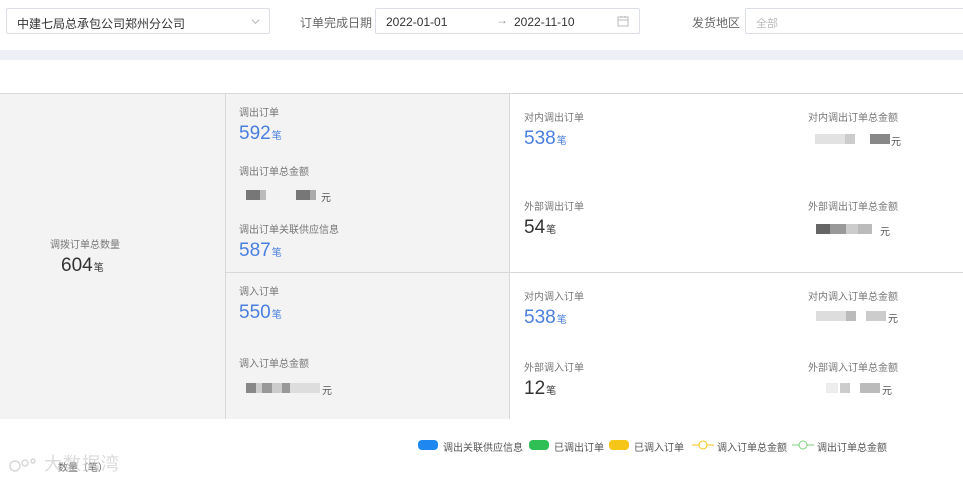  Describe the element at coordinates (853, 118) in the screenshot. I see `internal-outgoing-amount-label: 对内调出订单总金额` at that location.